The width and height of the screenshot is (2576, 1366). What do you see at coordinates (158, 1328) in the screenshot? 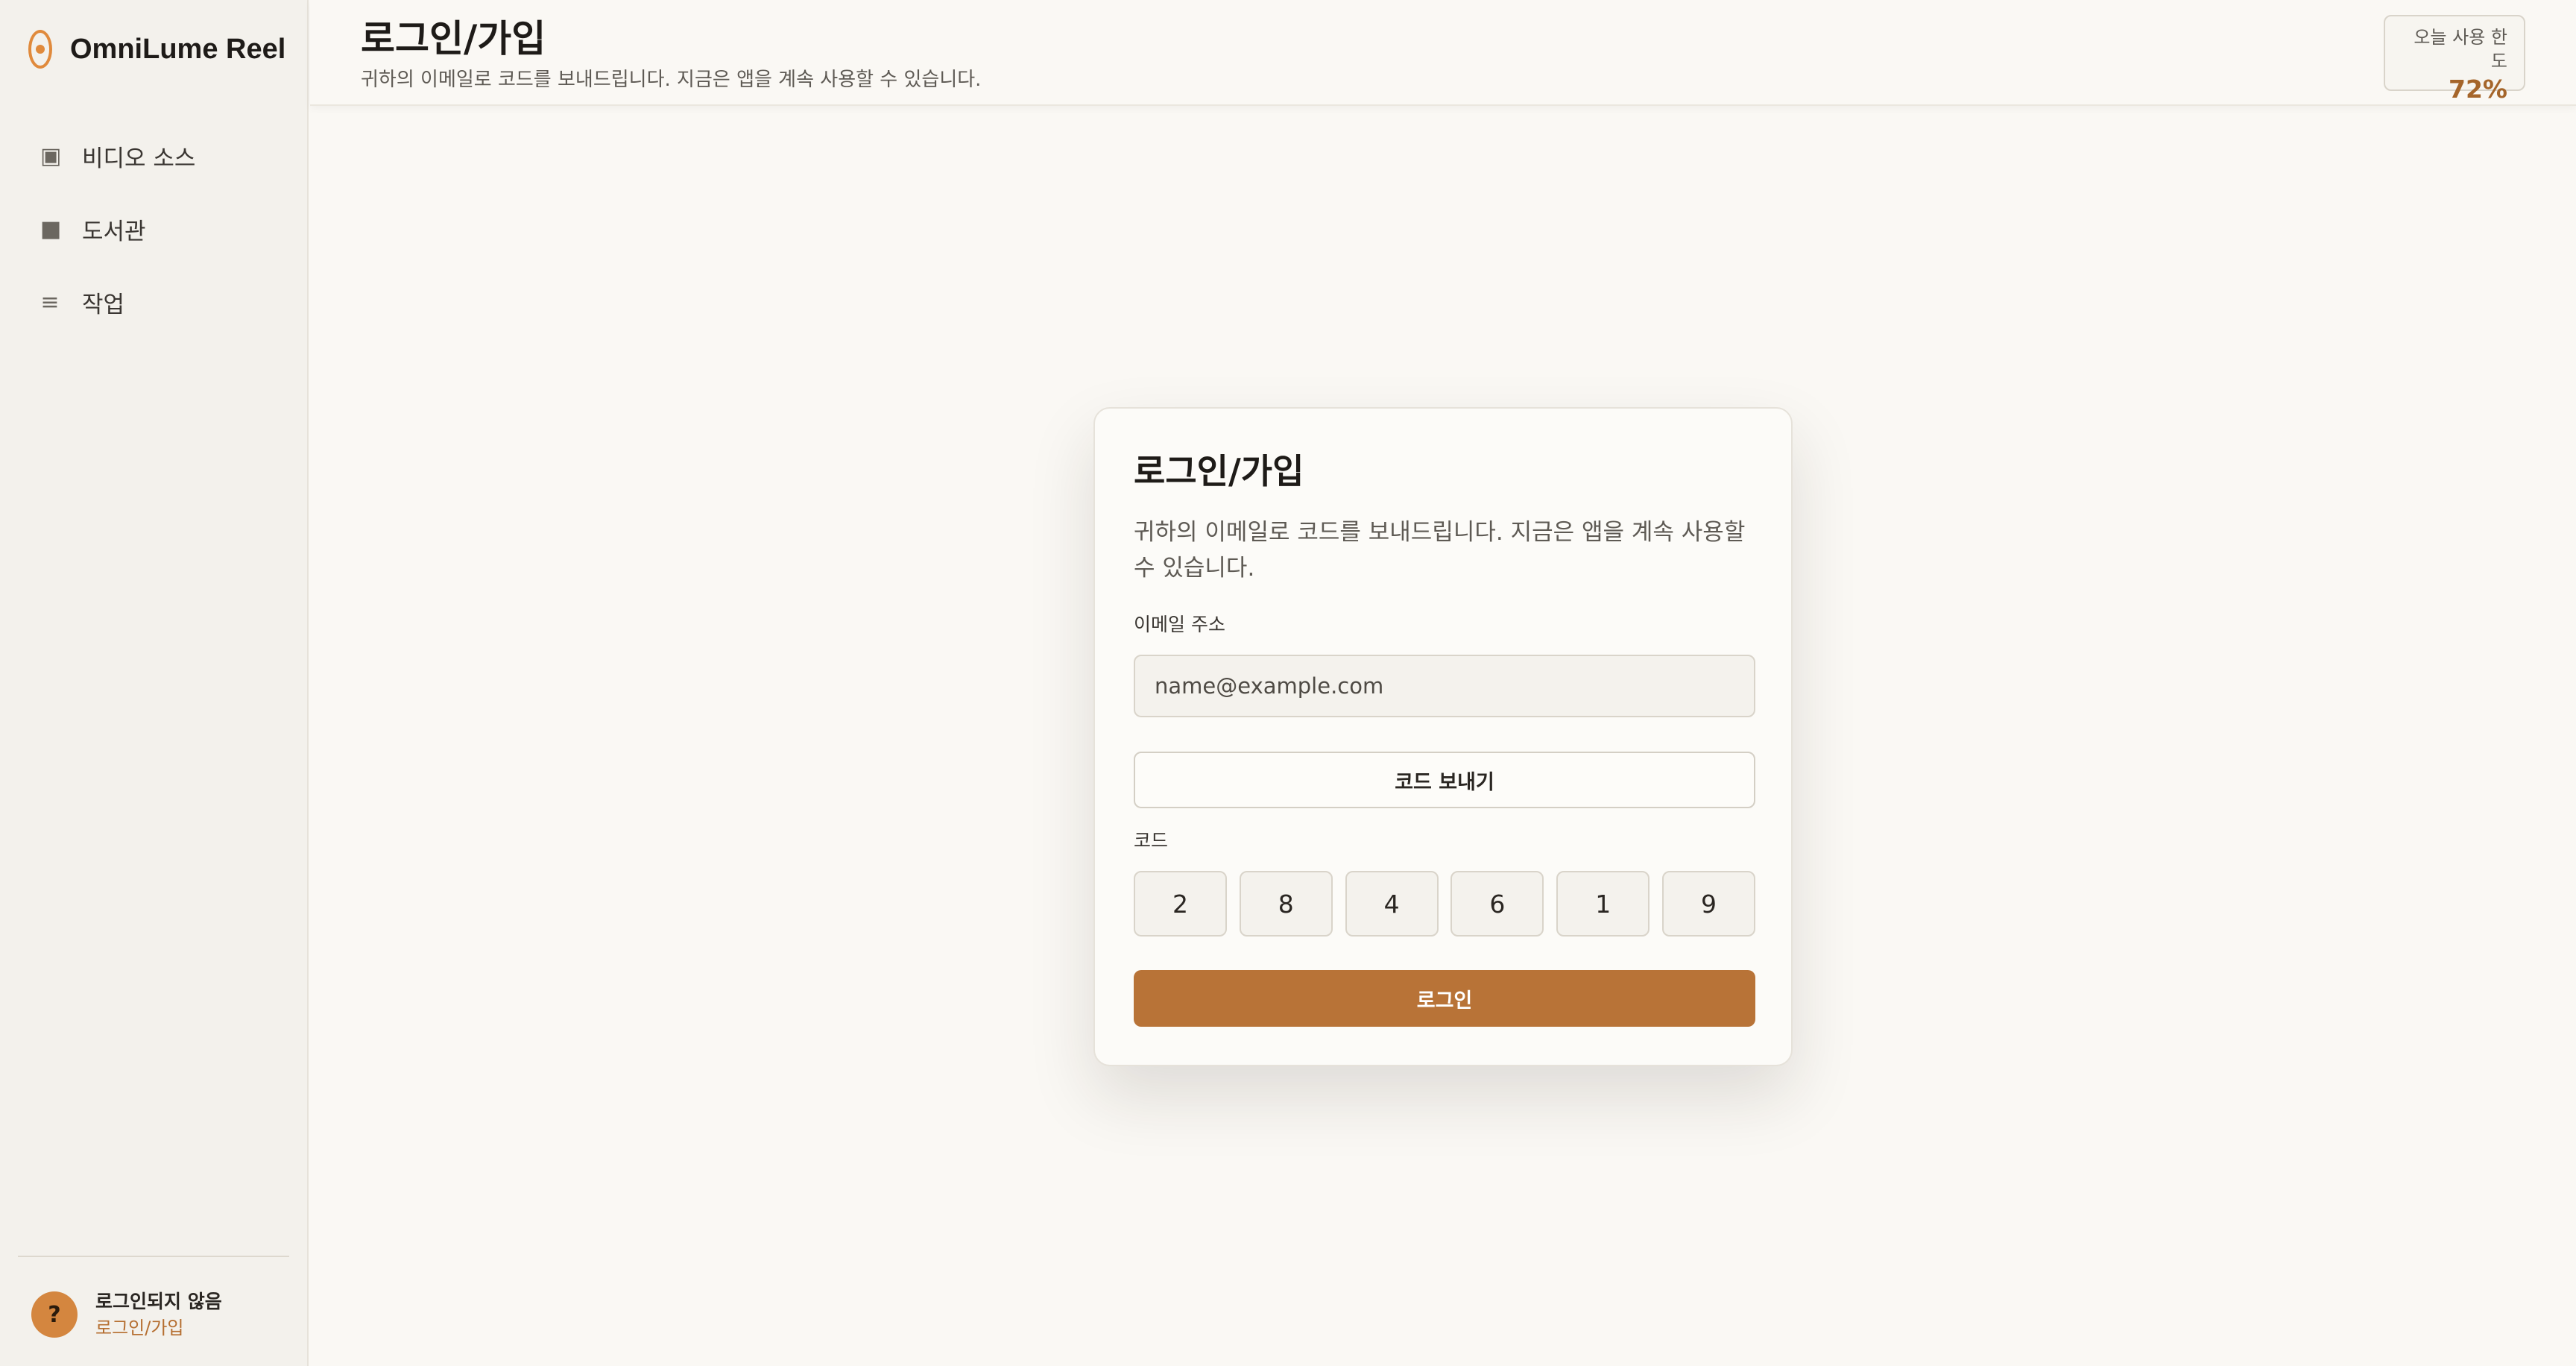
I see `sidebar-login-link: 로그인/가입` at bounding box center [158, 1328].